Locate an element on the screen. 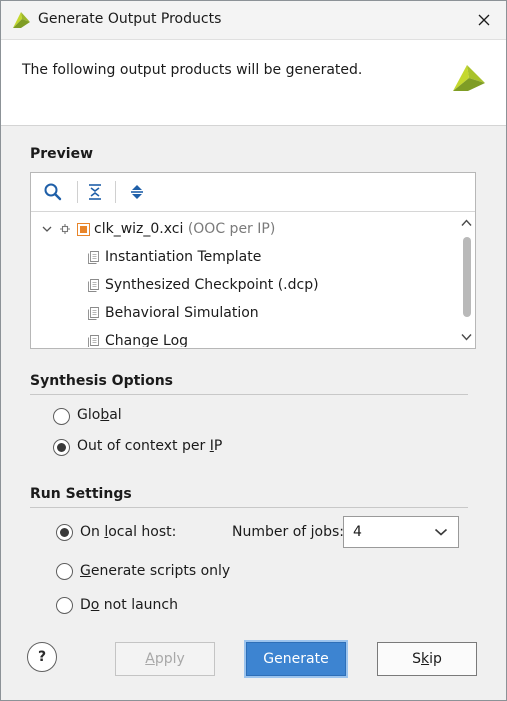 This screenshot has width=507, height=701. global-radio-label: Global is located at coordinates (99, 415).